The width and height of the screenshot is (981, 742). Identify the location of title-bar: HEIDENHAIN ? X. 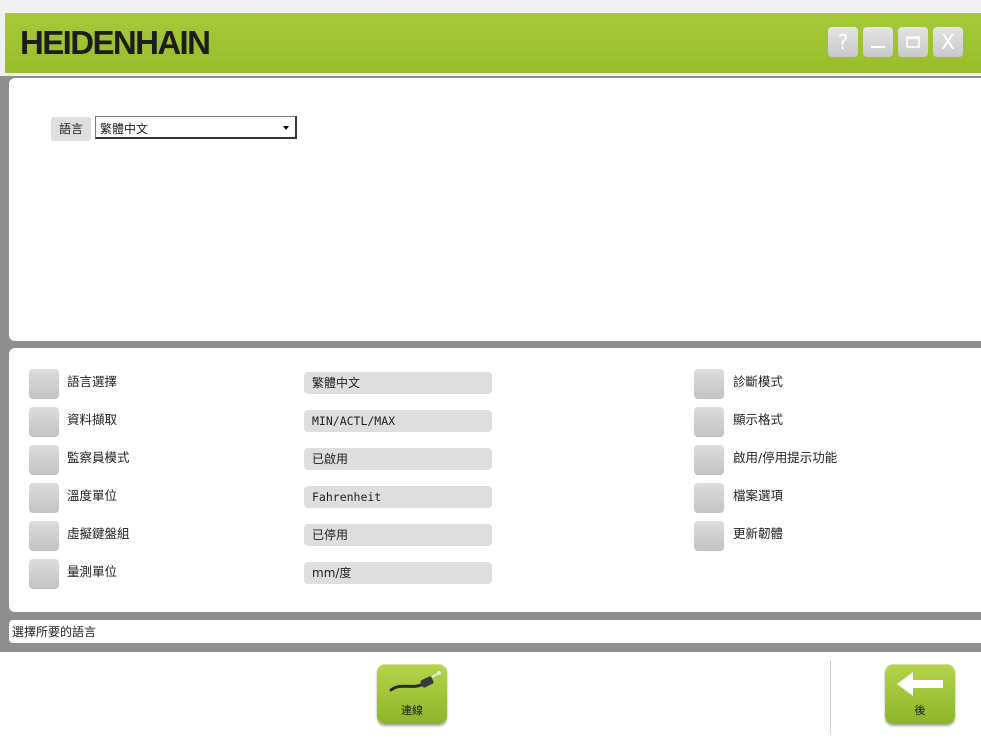
(493, 43).